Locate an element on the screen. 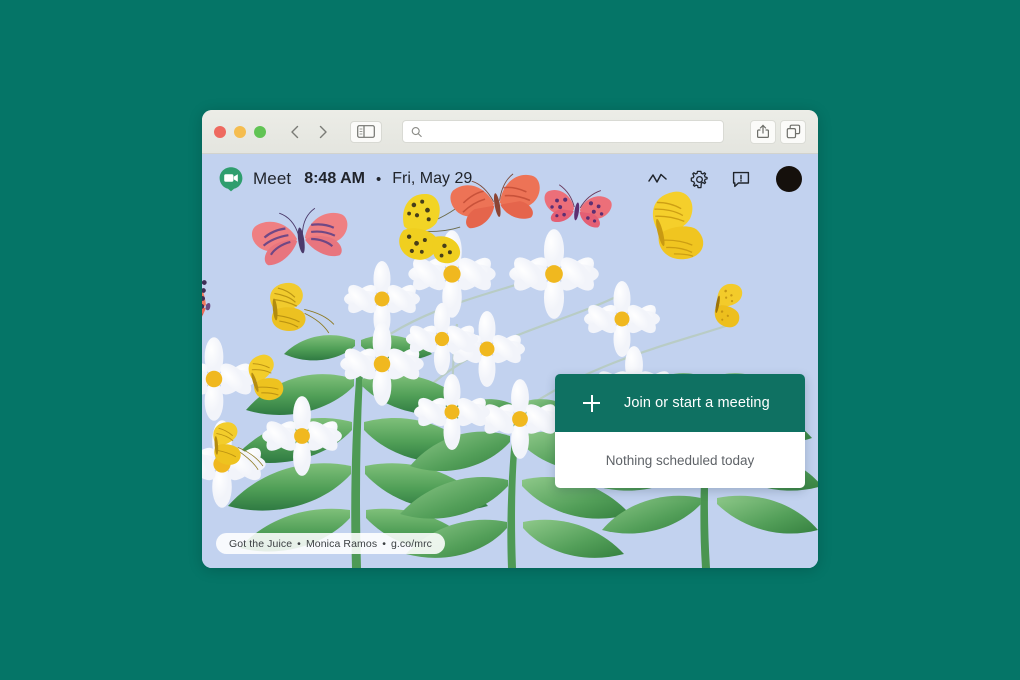 Image resolution: width=1020 pixels, height=680 pixels. share-button is located at coordinates (763, 131).